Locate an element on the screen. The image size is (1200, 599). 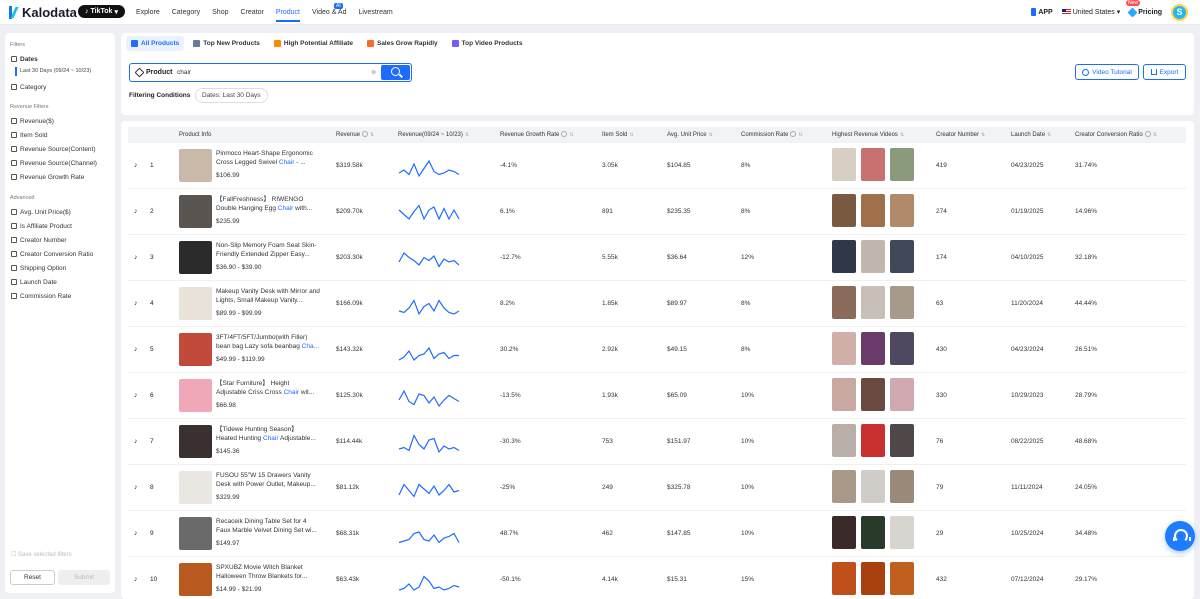
sidebar-item-creator-conversion-ratio: Creator Conversion Ratio is located at coordinates (49, 254).